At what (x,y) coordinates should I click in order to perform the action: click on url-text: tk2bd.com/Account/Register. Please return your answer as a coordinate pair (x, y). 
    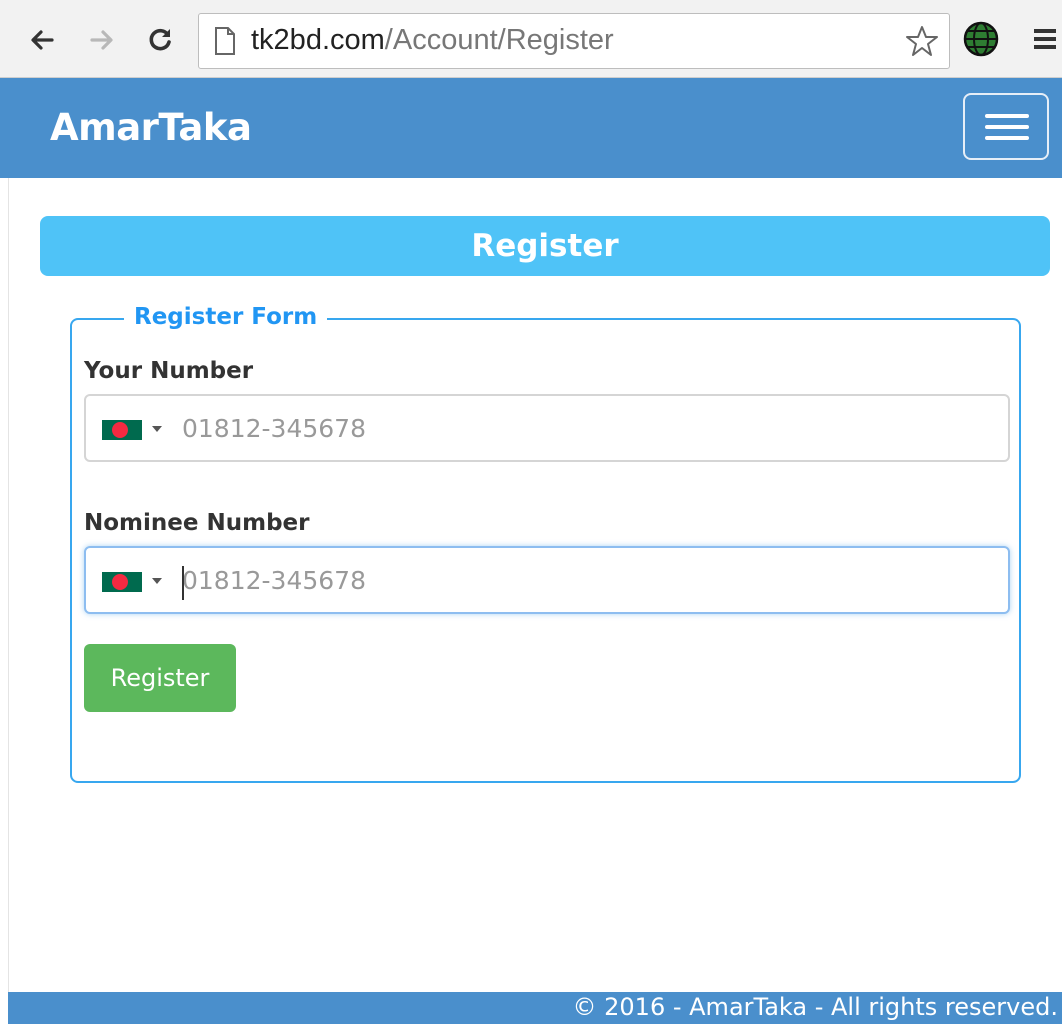
    Looking at the image, I should click on (432, 40).